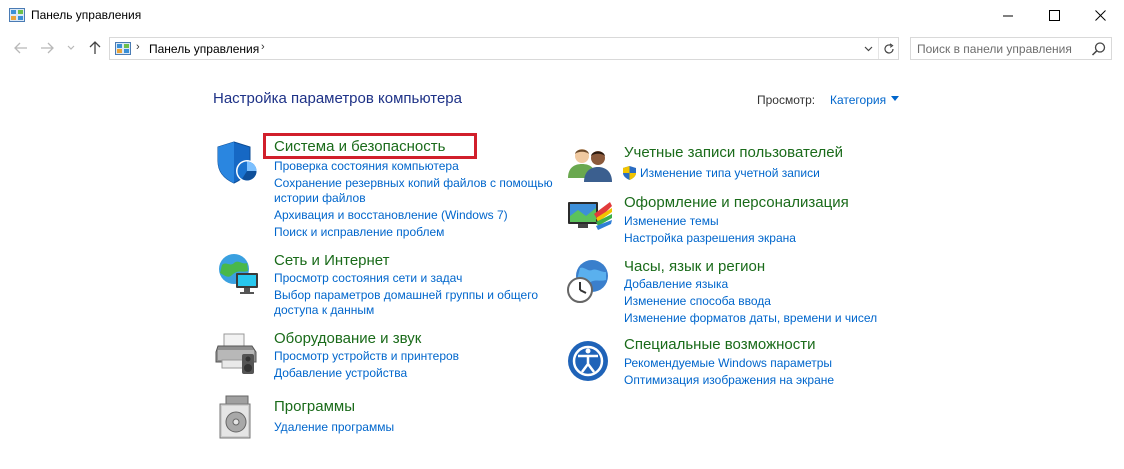 The image size is (1124, 469). I want to click on window-title: Панель управления, so click(86, 15).